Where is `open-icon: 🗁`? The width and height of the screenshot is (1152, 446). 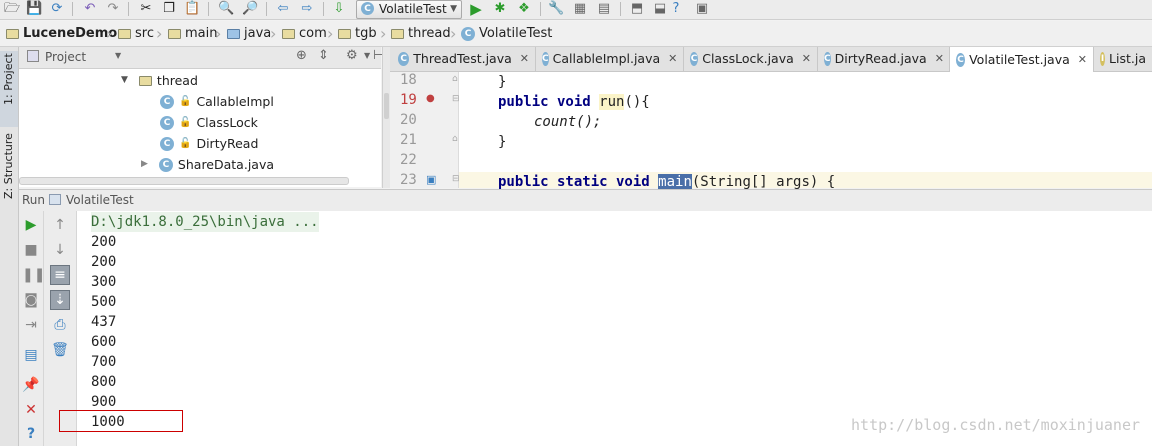 open-icon: 🗁 is located at coordinates (12, 9).